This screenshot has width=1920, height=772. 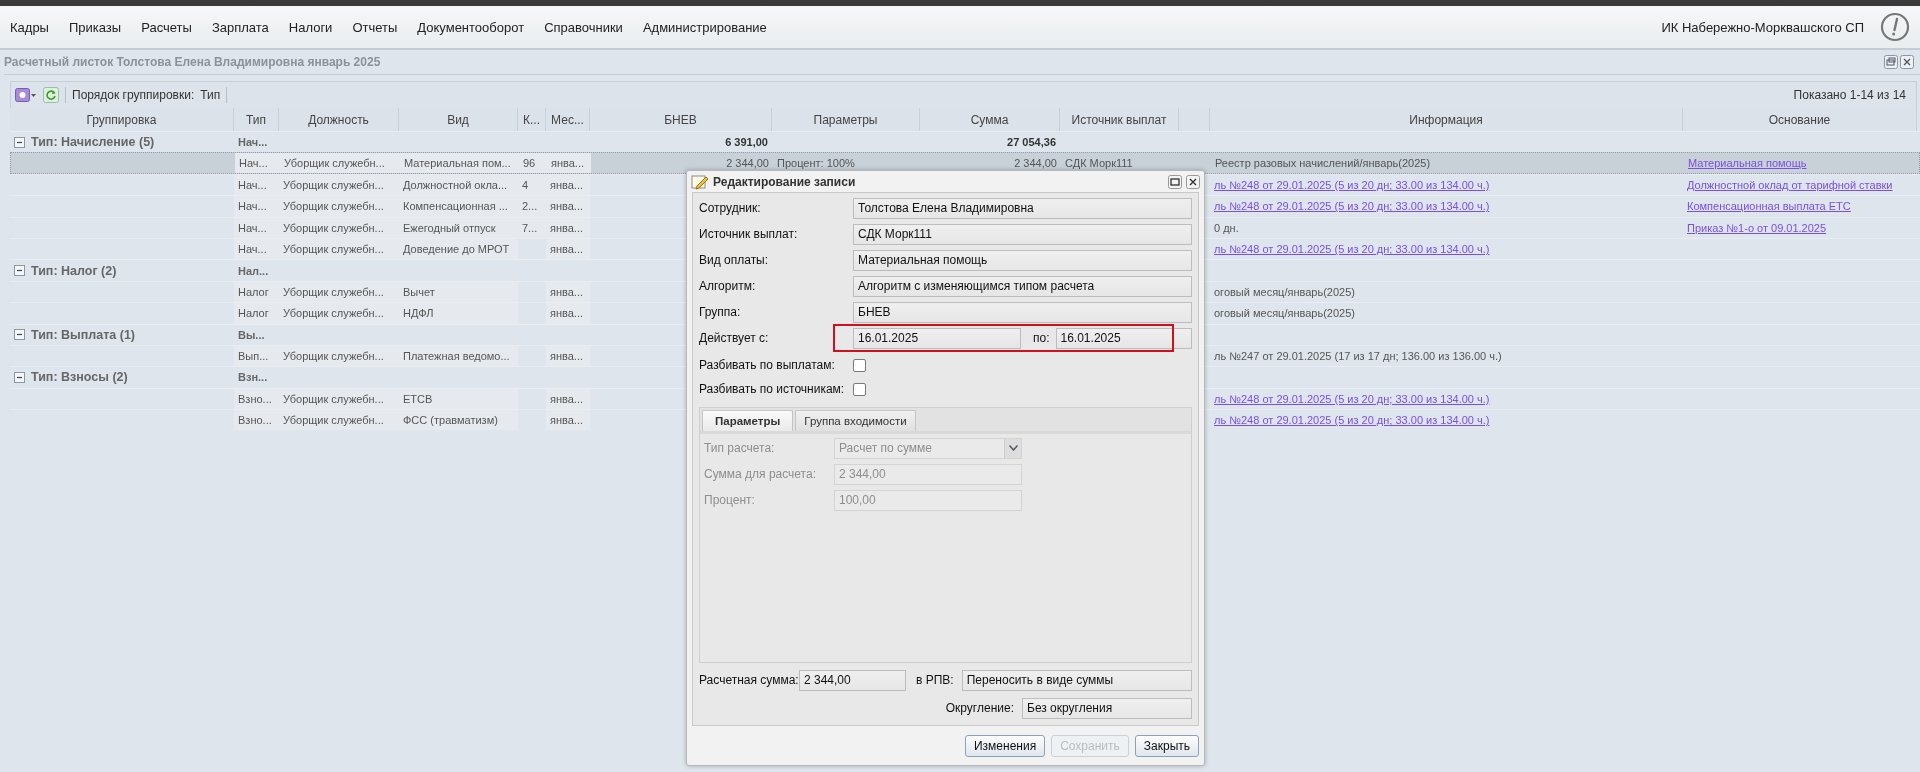 What do you see at coordinates (192, 62) in the screenshot?
I see `panel-title: Расчетный листок Толстова Елена Владимировна январь 2025` at bounding box center [192, 62].